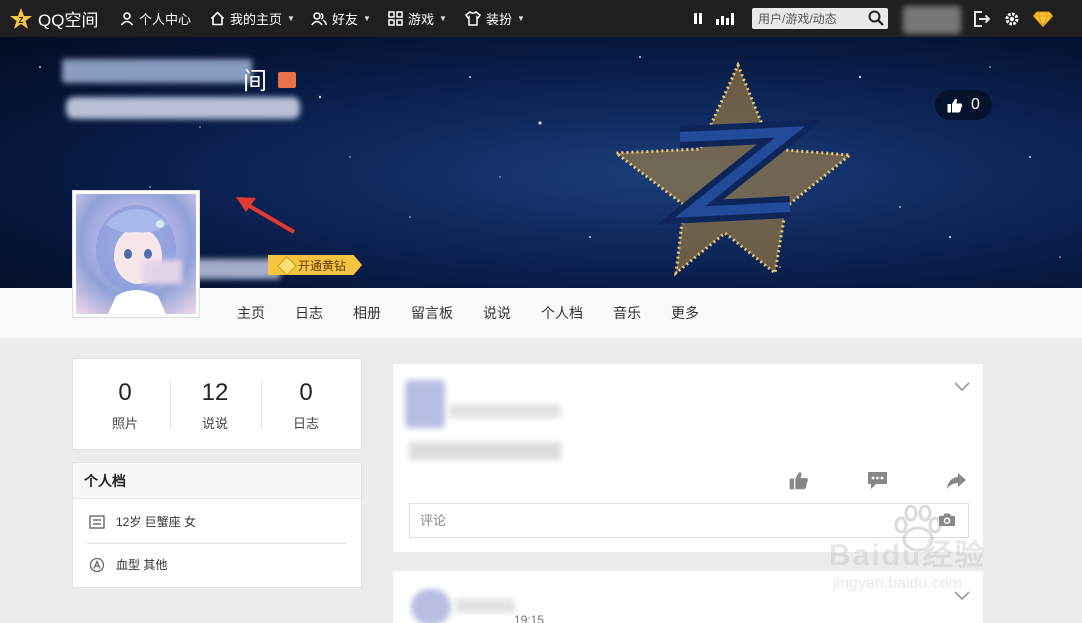 The width and height of the screenshot is (1082, 623). What do you see at coordinates (305, 423) in the screenshot?
I see `stat-label: 日志` at bounding box center [305, 423].